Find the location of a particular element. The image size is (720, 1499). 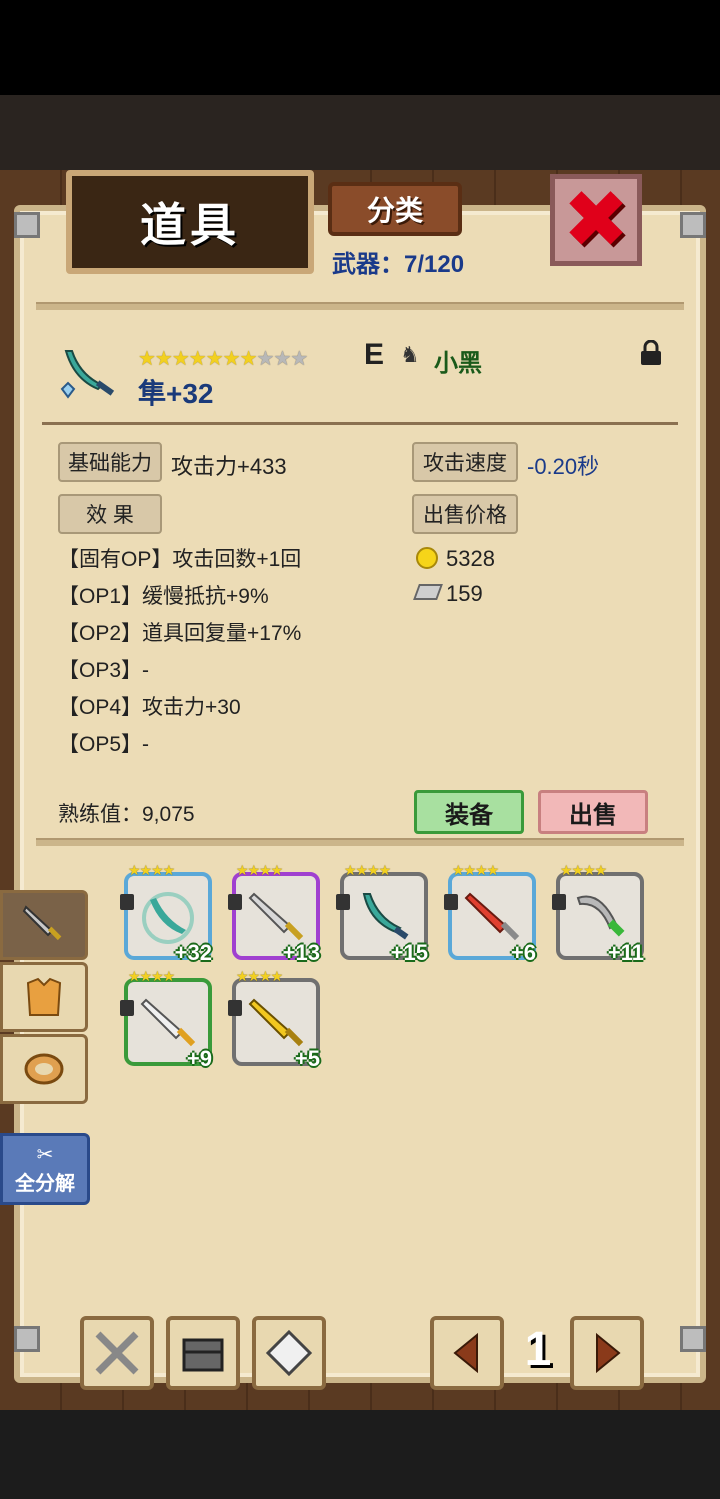

tab-weapons is located at coordinates (44, 925).